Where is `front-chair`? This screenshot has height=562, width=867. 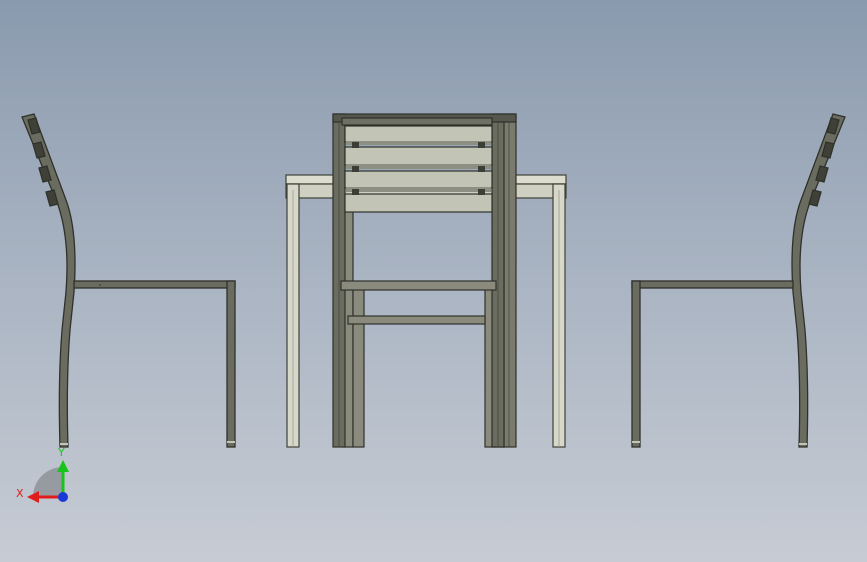 front-chair is located at coordinates (424, 280).